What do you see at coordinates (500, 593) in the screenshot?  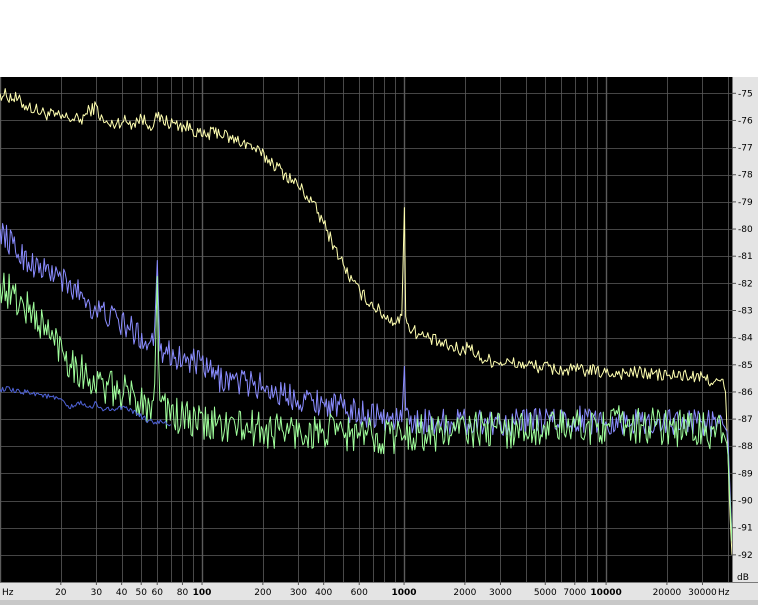 I see `x-tick-label: 3000` at bounding box center [500, 593].